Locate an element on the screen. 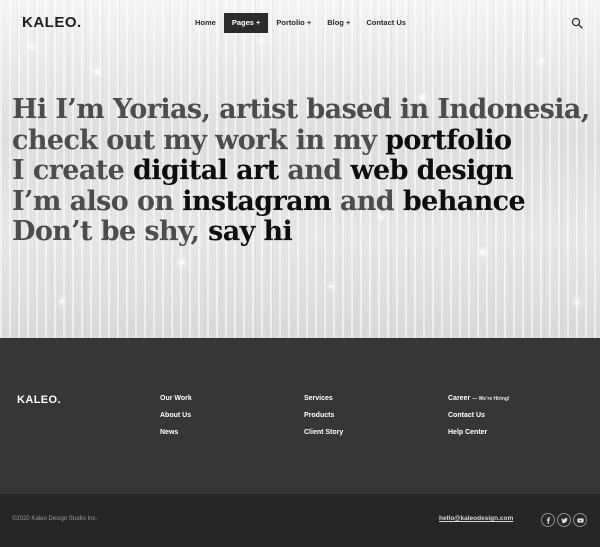  site-logo: KALEO. is located at coordinates (52, 22).